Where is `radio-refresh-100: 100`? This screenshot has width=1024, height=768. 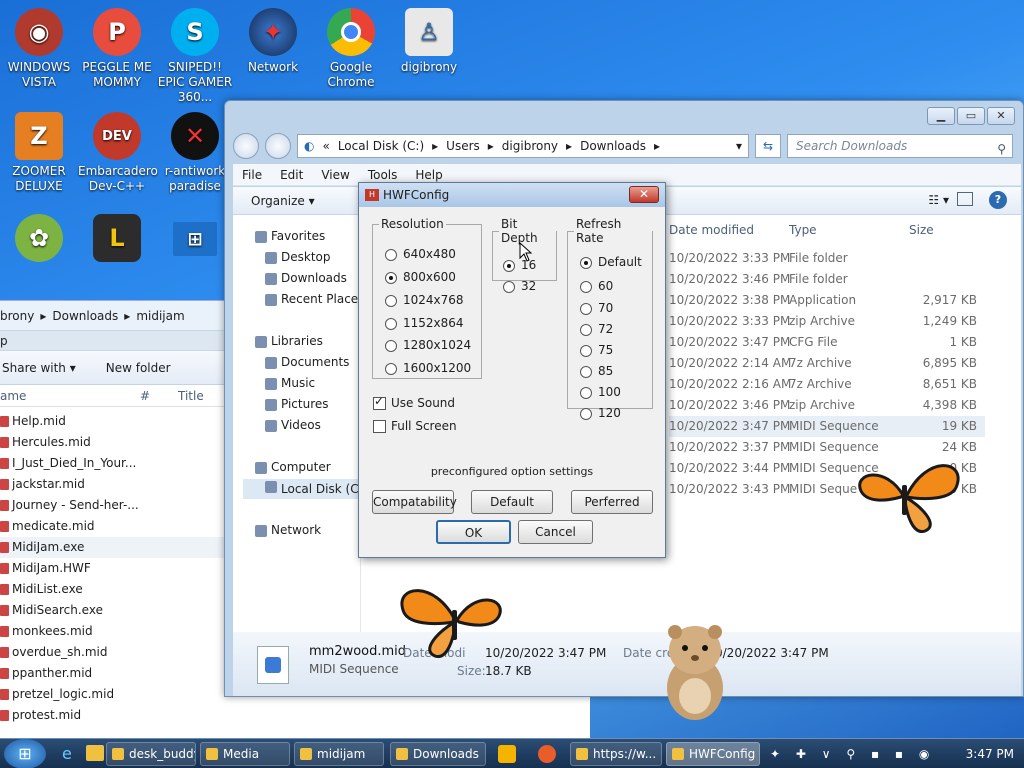
radio-refresh-100: 100 is located at coordinates (600, 392).